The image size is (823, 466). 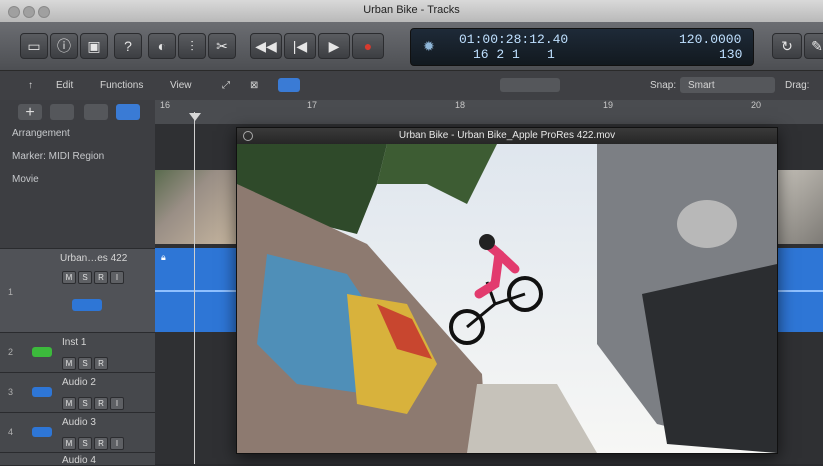 I want to click on track-number: 3, so click(x=11, y=392).